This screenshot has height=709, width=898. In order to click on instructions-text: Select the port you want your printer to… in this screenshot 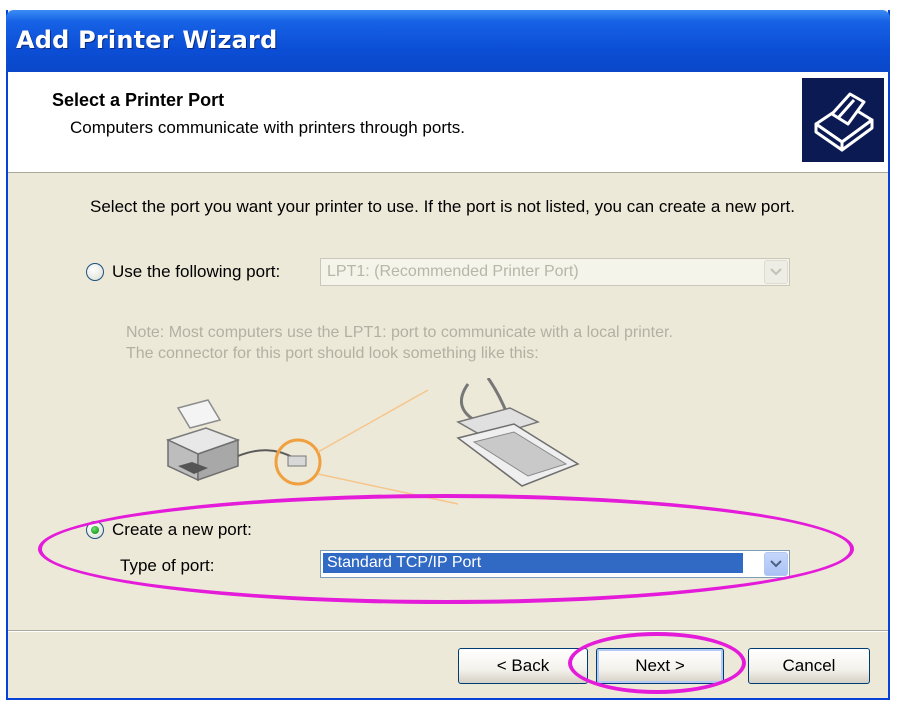, I will do `click(442, 206)`.